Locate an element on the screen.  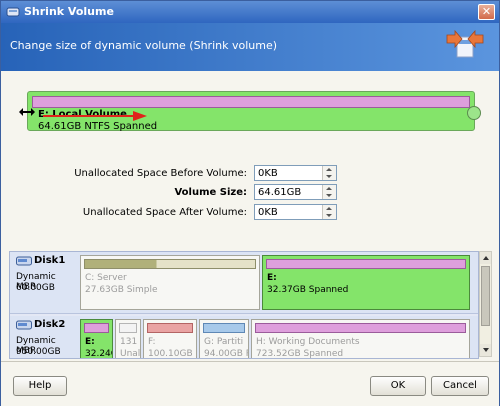
volume-size-spinner: 64.61GB is located at coordinates (295, 192).